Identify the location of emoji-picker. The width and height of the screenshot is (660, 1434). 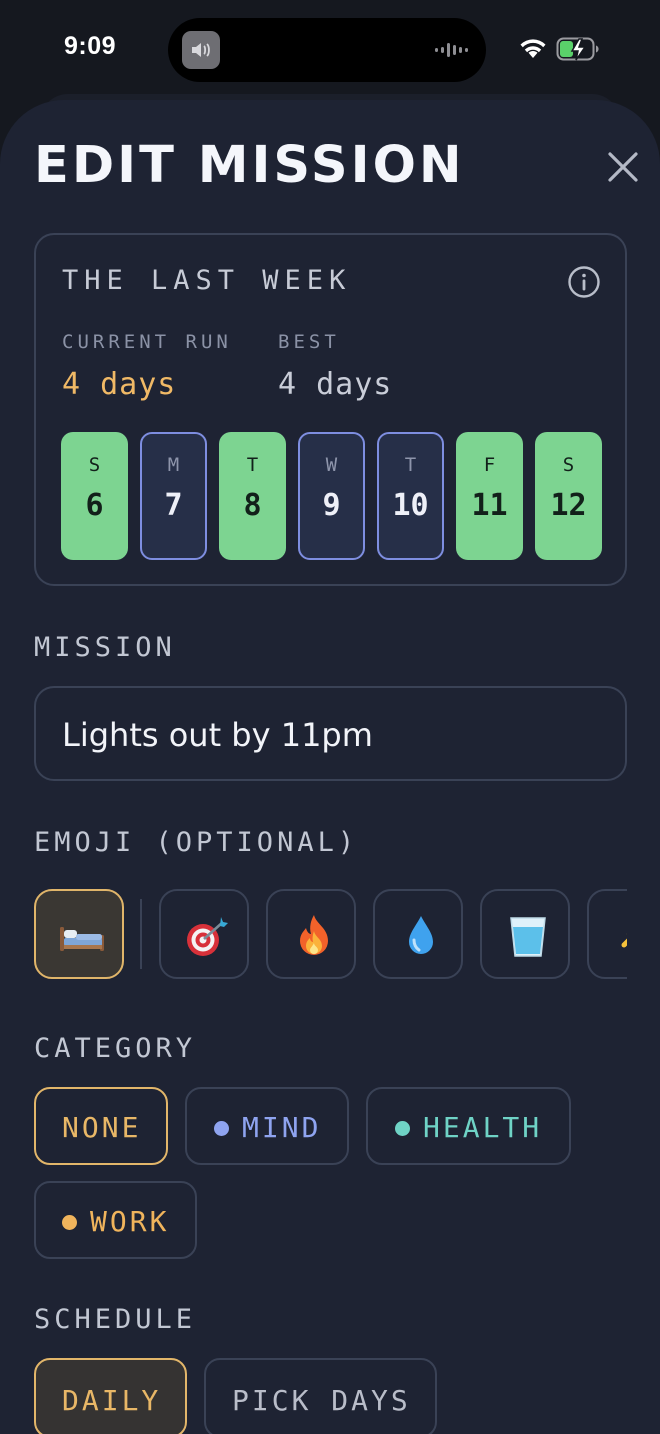
(330, 935).